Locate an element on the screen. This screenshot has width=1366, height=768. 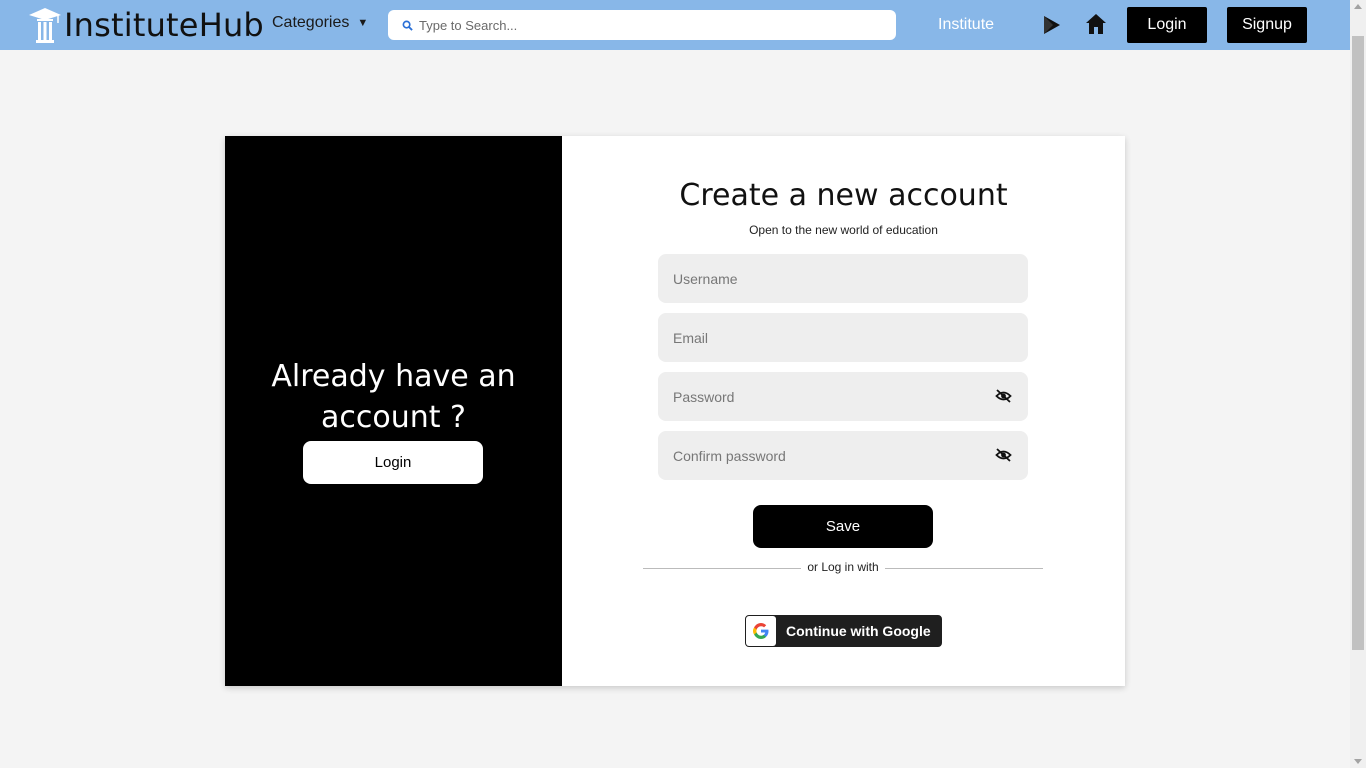
institute-link: Institute is located at coordinates (966, 25).